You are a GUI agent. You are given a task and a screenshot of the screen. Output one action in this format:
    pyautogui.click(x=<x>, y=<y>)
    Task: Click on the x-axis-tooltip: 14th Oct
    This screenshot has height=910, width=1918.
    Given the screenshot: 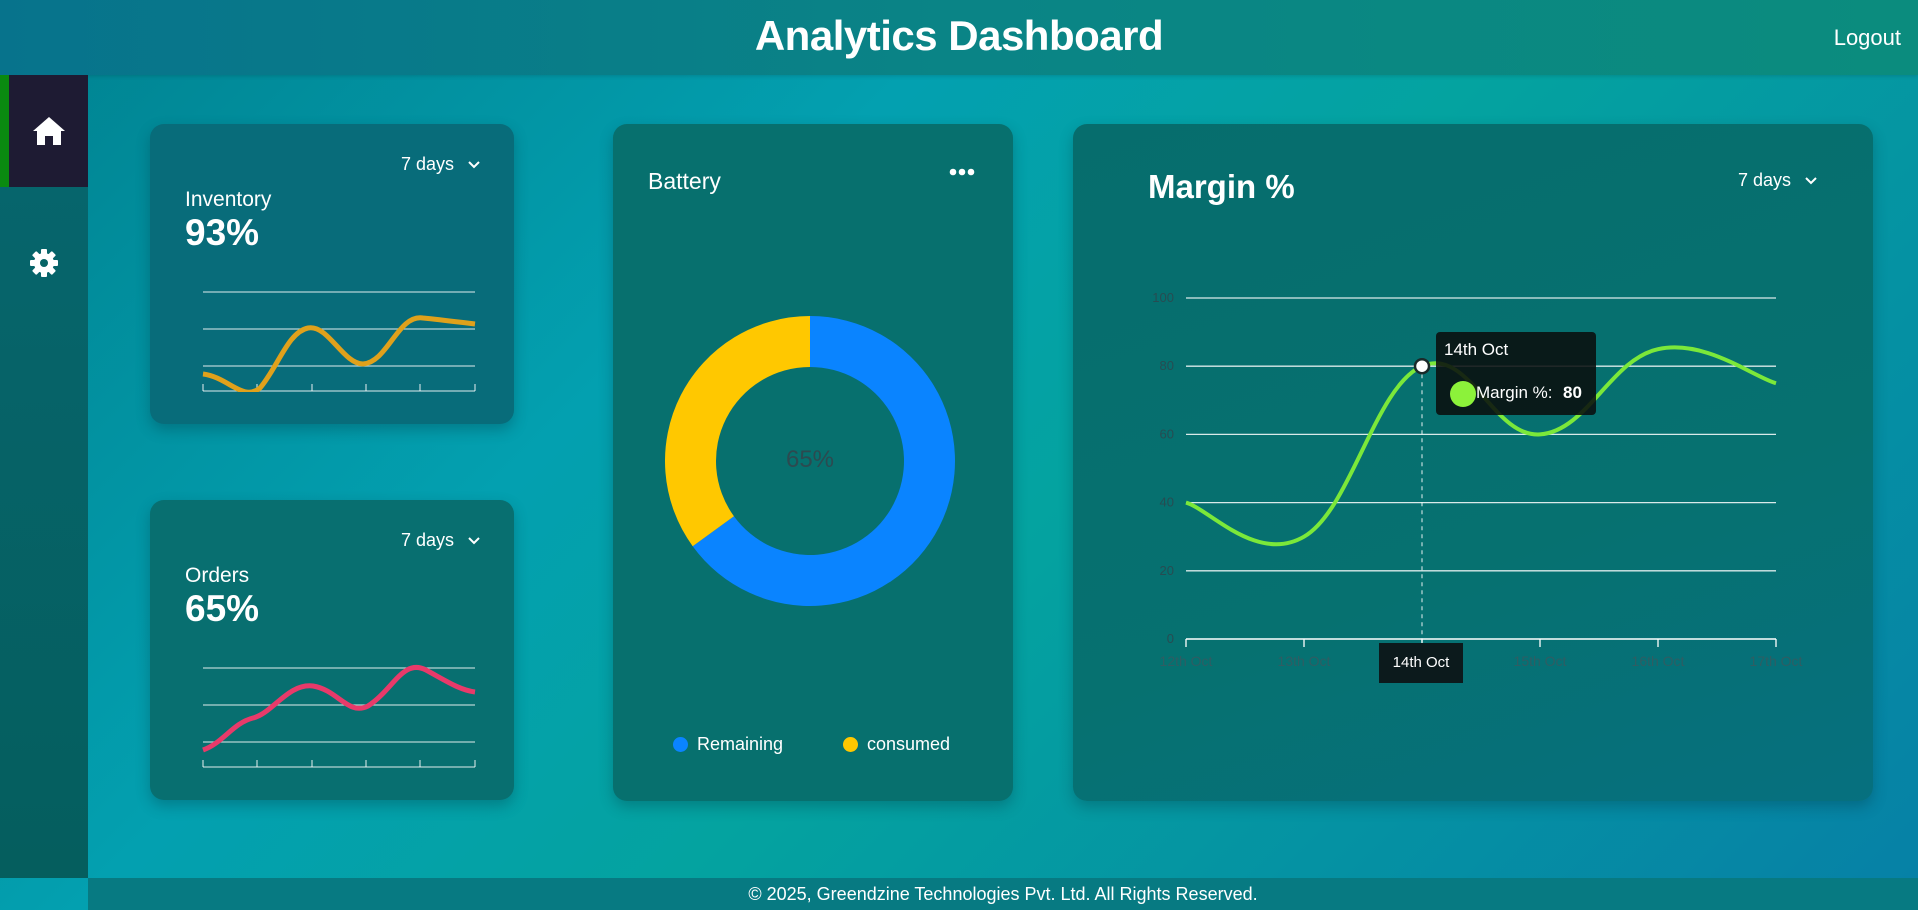 What is the action you would take?
    pyautogui.click(x=1421, y=663)
    